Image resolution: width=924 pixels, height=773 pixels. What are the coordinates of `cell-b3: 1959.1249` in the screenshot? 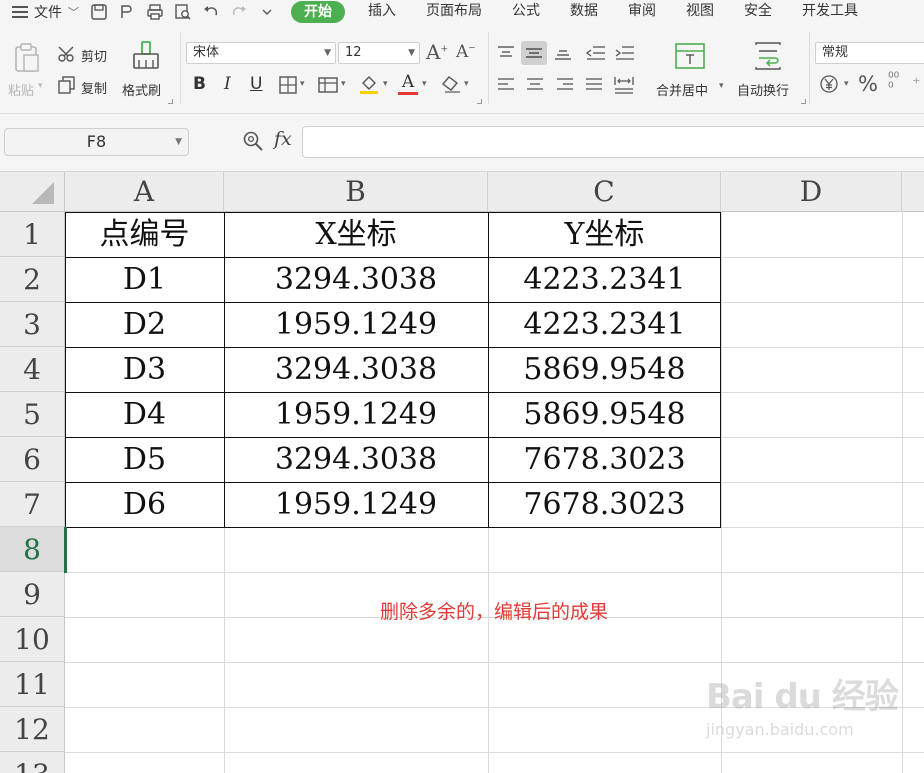 It's located at (356, 324).